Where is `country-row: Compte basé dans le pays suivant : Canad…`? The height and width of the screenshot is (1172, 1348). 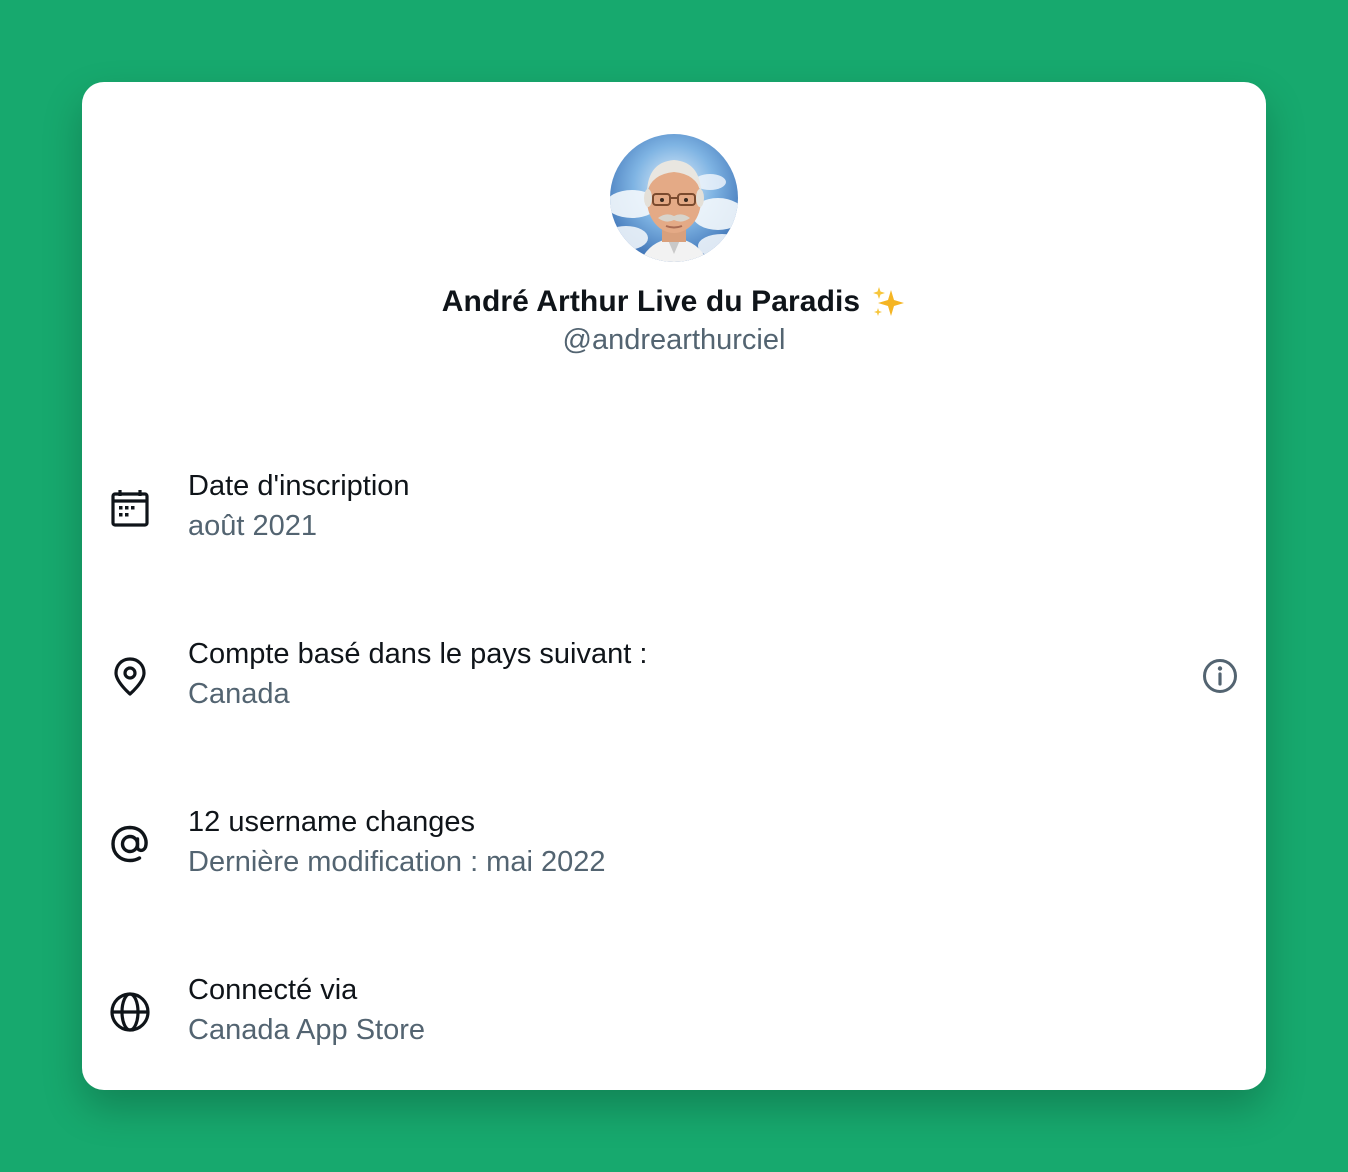 country-row: Compte basé dans le pays suivant : Canad… is located at coordinates (674, 676).